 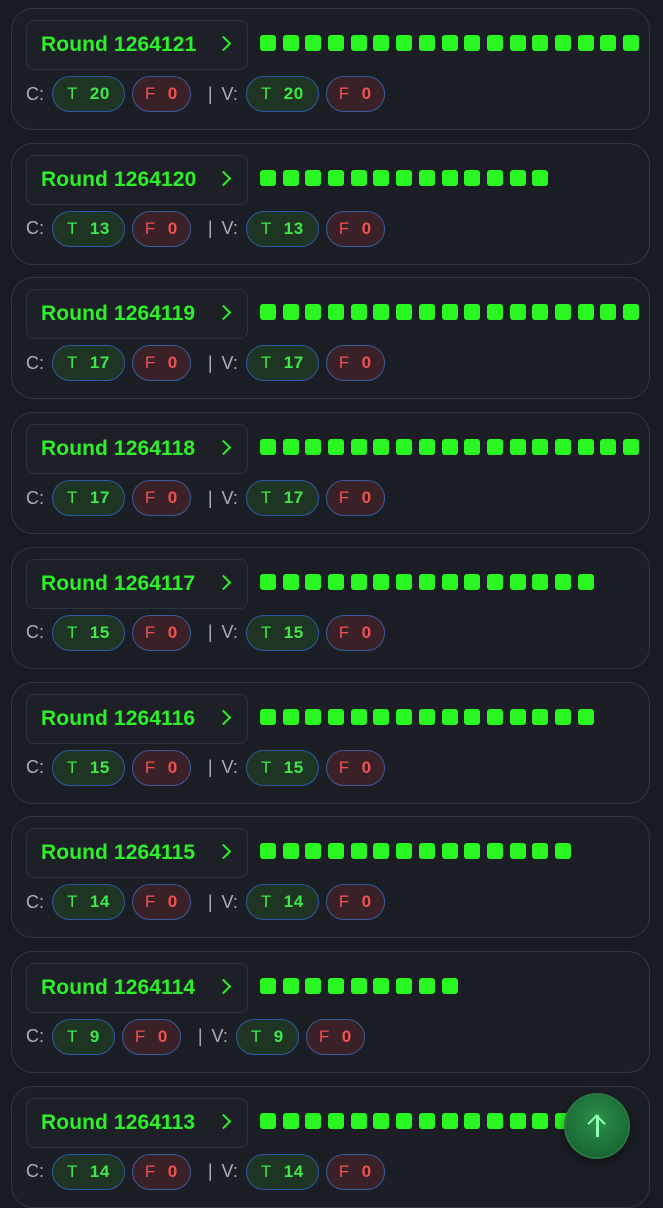 What do you see at coordinates (330, 877) in the screenshot?
I see `round-card: Round 1264115 C: T 14 F0 | V: T 14 F0` at bounding box center [330, 877].